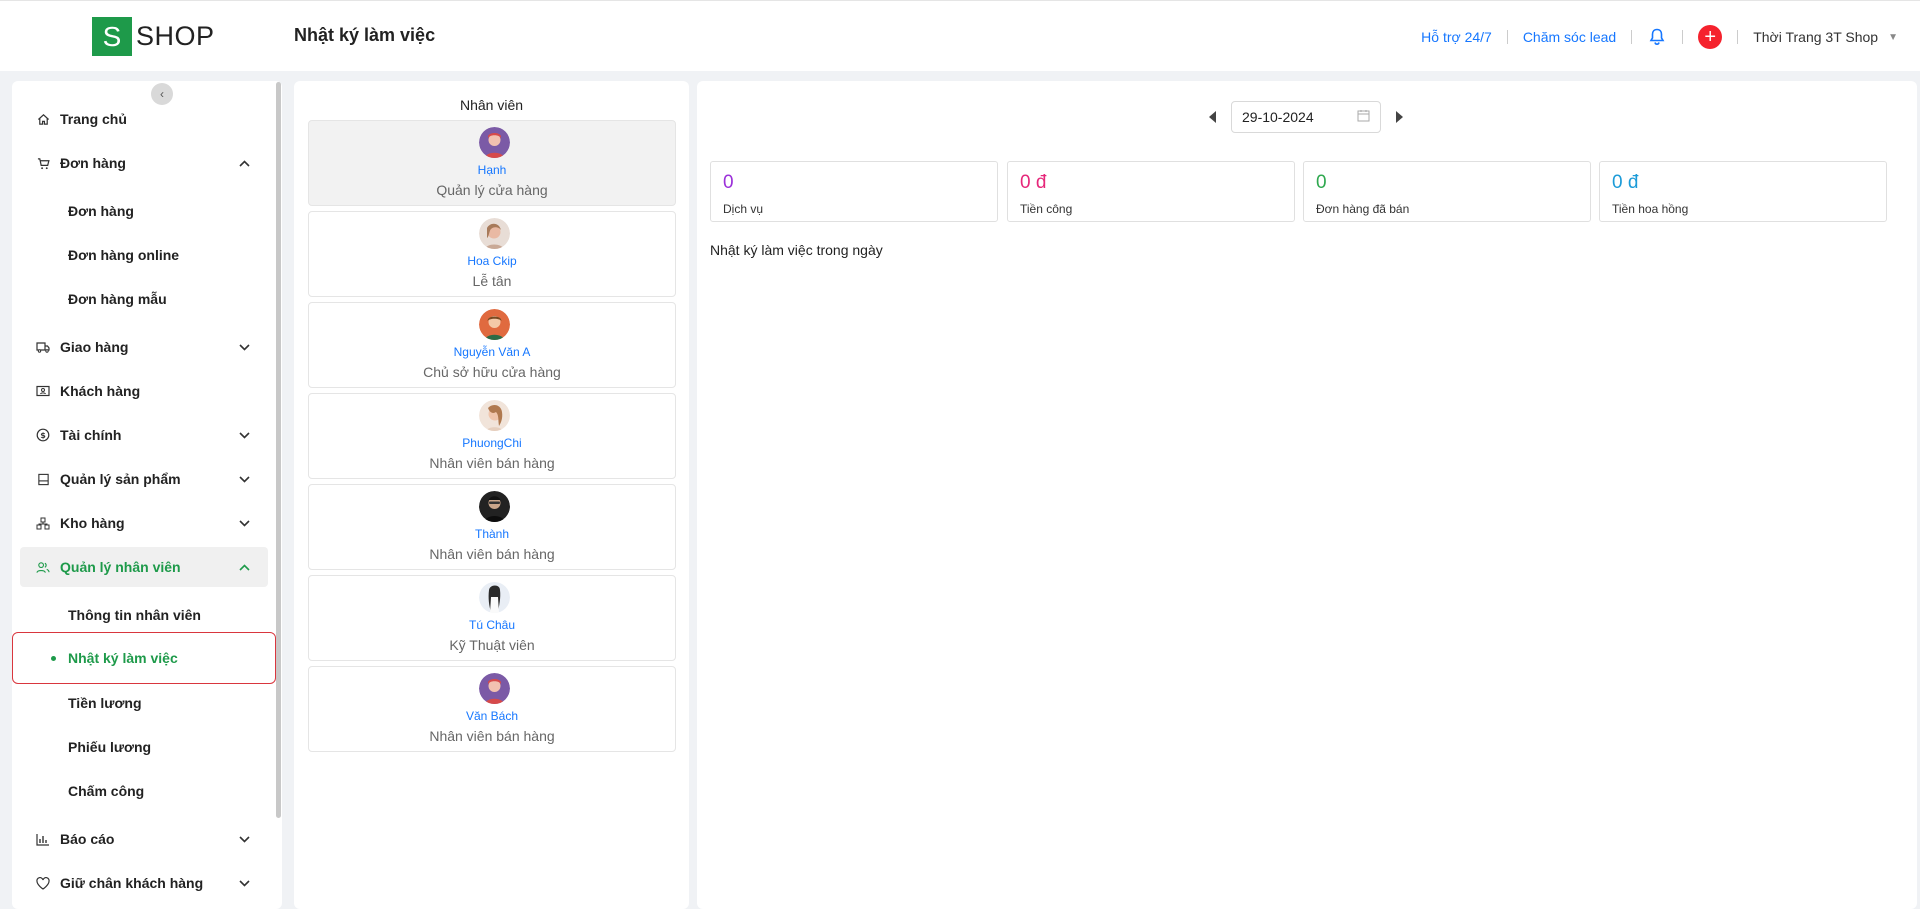 Image resolution: width=1920 pixels, height=909 pixels. Describe the element at coordinates (1447, 191) in the screenshot. I see `stat-card-orders-sold: 0 Đơn hàng đã bán` at that location.